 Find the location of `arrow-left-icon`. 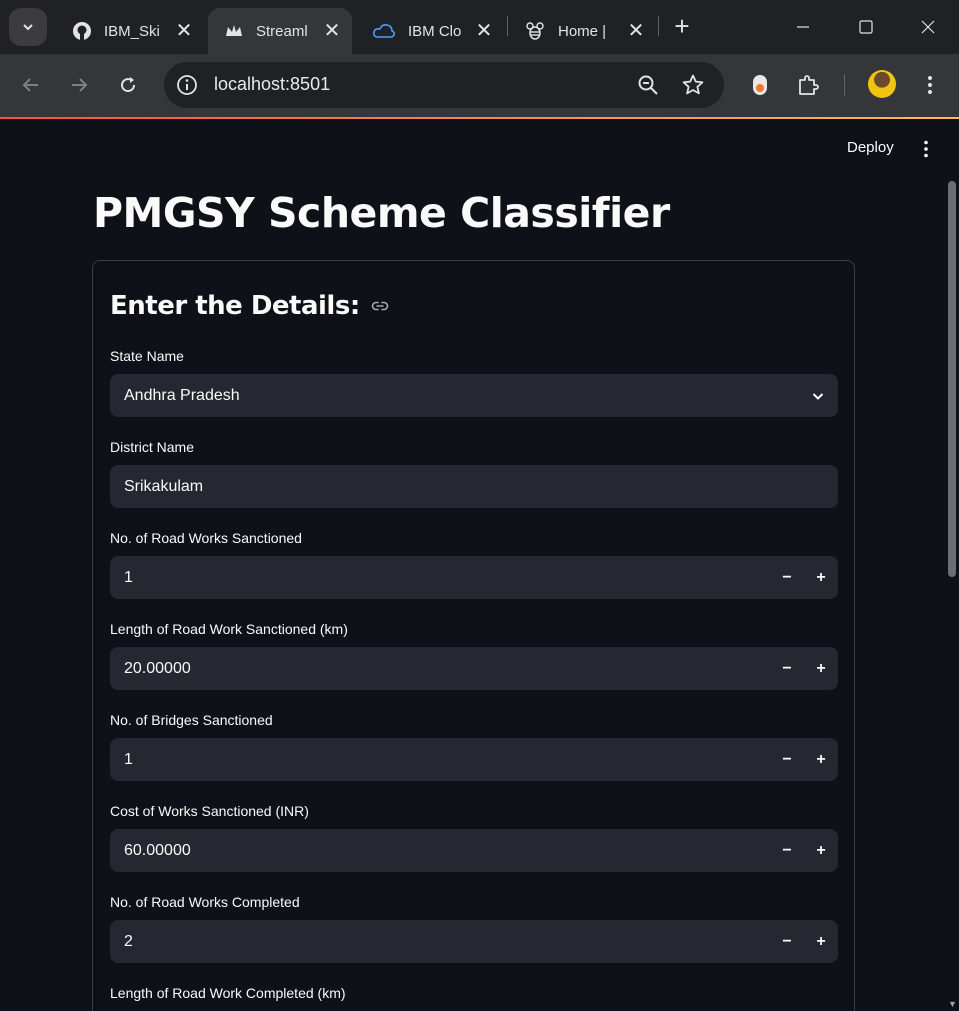

arrow-left-icon is located at coordinates (30, 85).